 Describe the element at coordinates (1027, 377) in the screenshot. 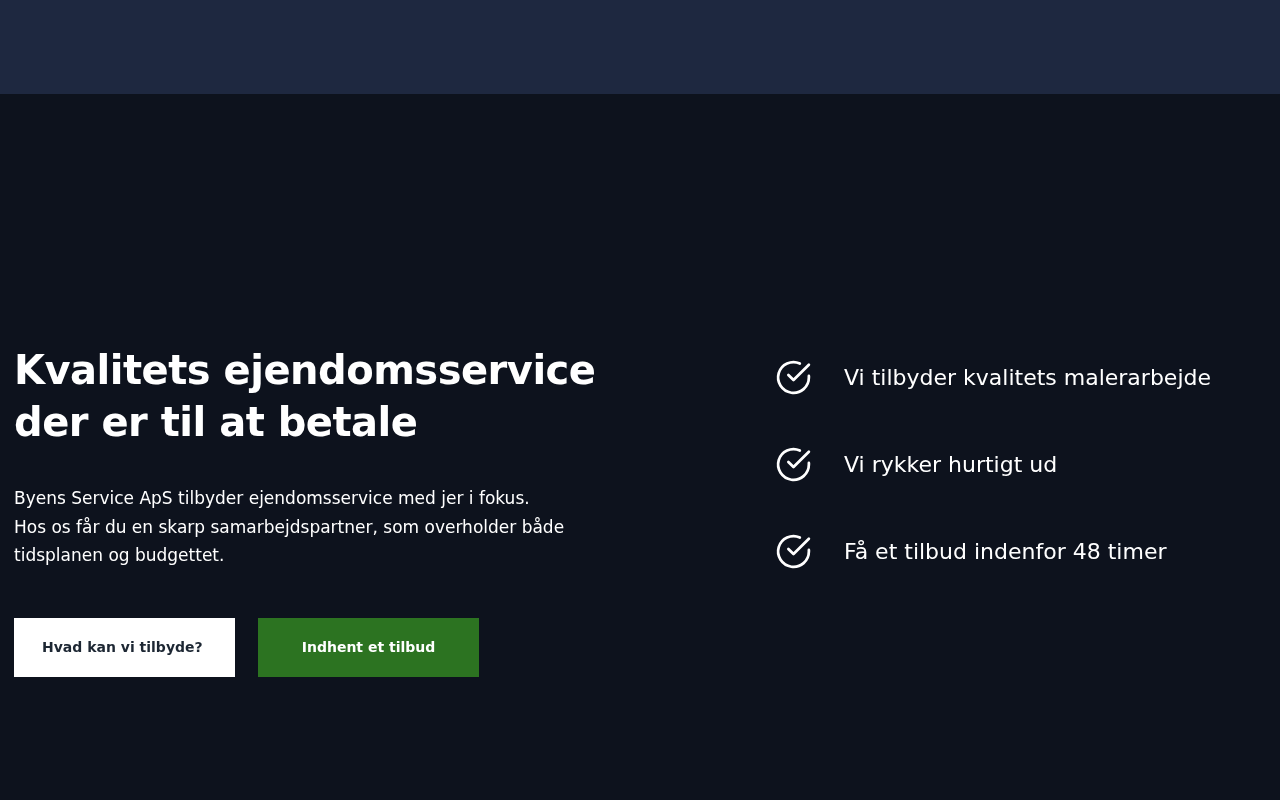

I see `feature-text: Vi tilbyder kvalitets malerarbejde` at that location.